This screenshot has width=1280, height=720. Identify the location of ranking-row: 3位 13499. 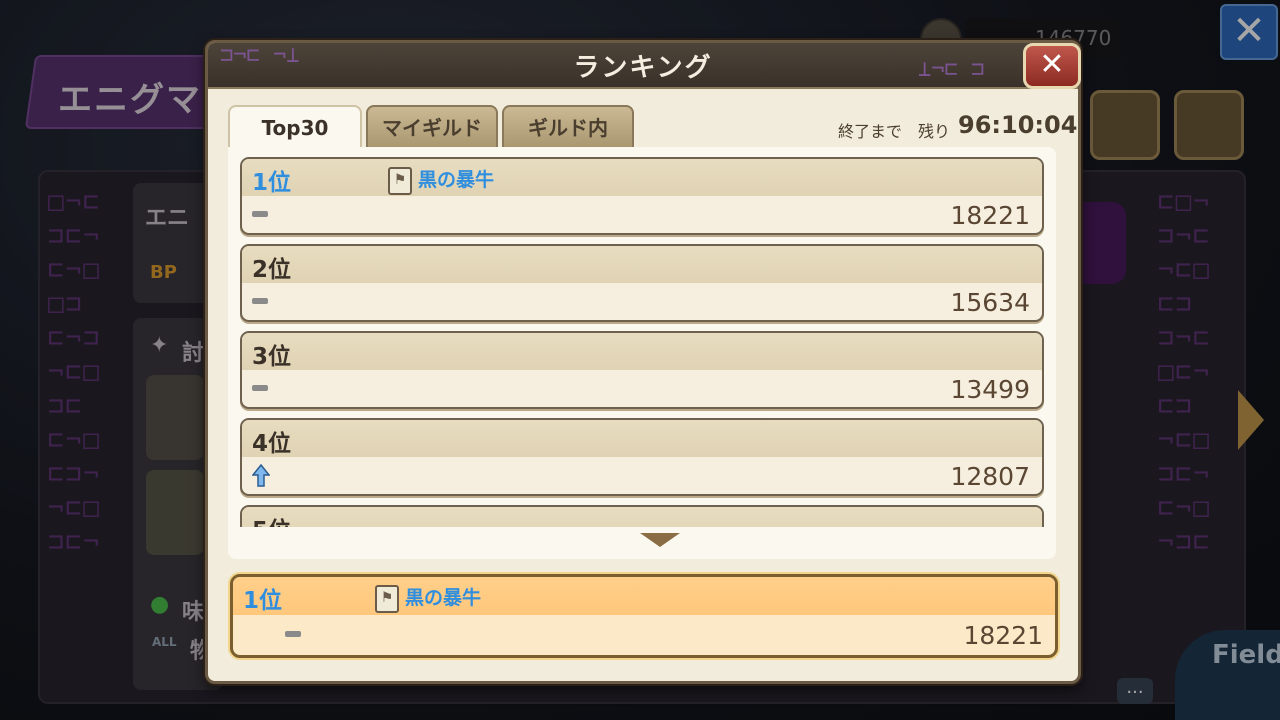
(642, 370).